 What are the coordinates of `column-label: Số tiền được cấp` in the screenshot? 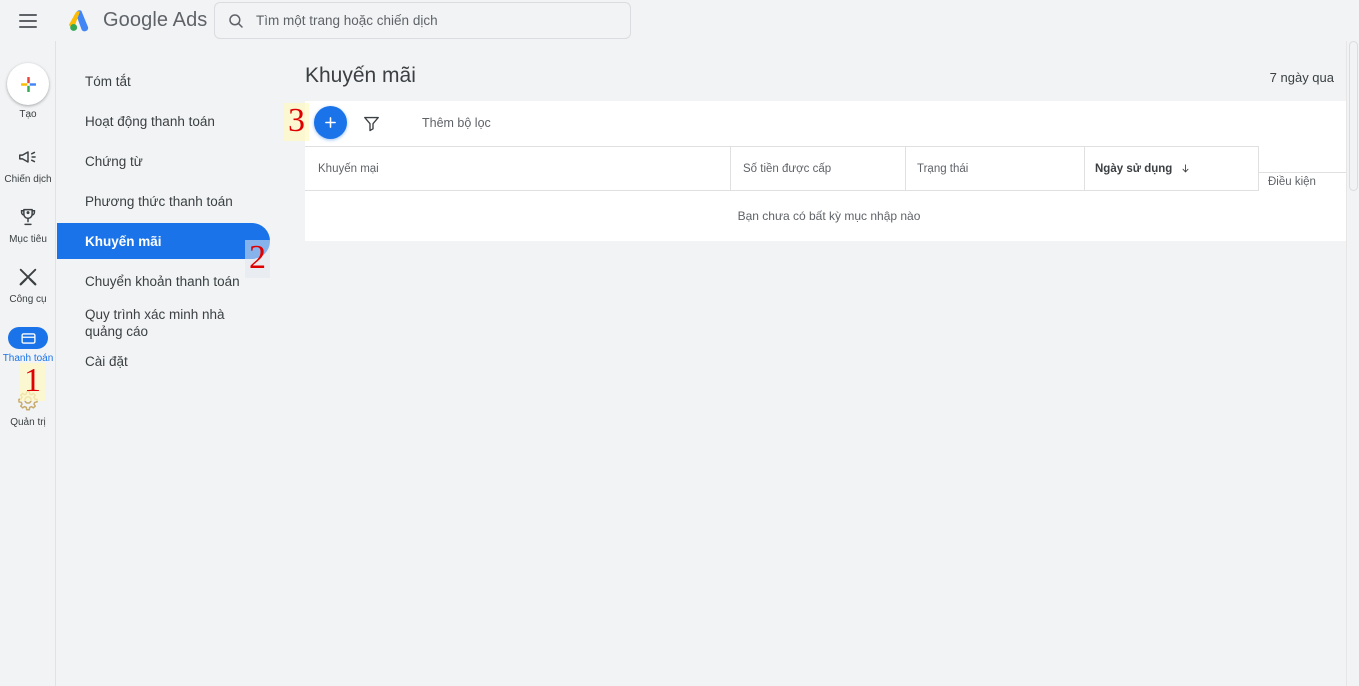 It's located at (787, 168).